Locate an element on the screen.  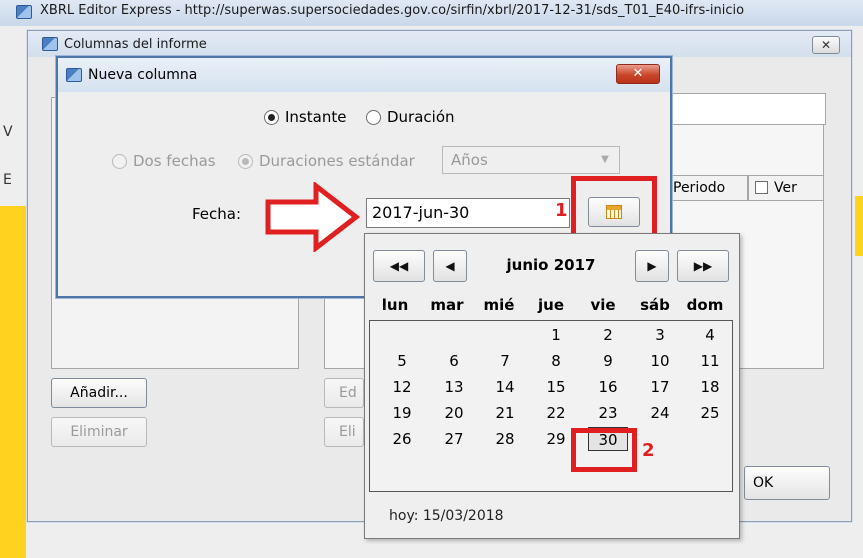
weekday-header: lun is located at coordinates (395, 305).